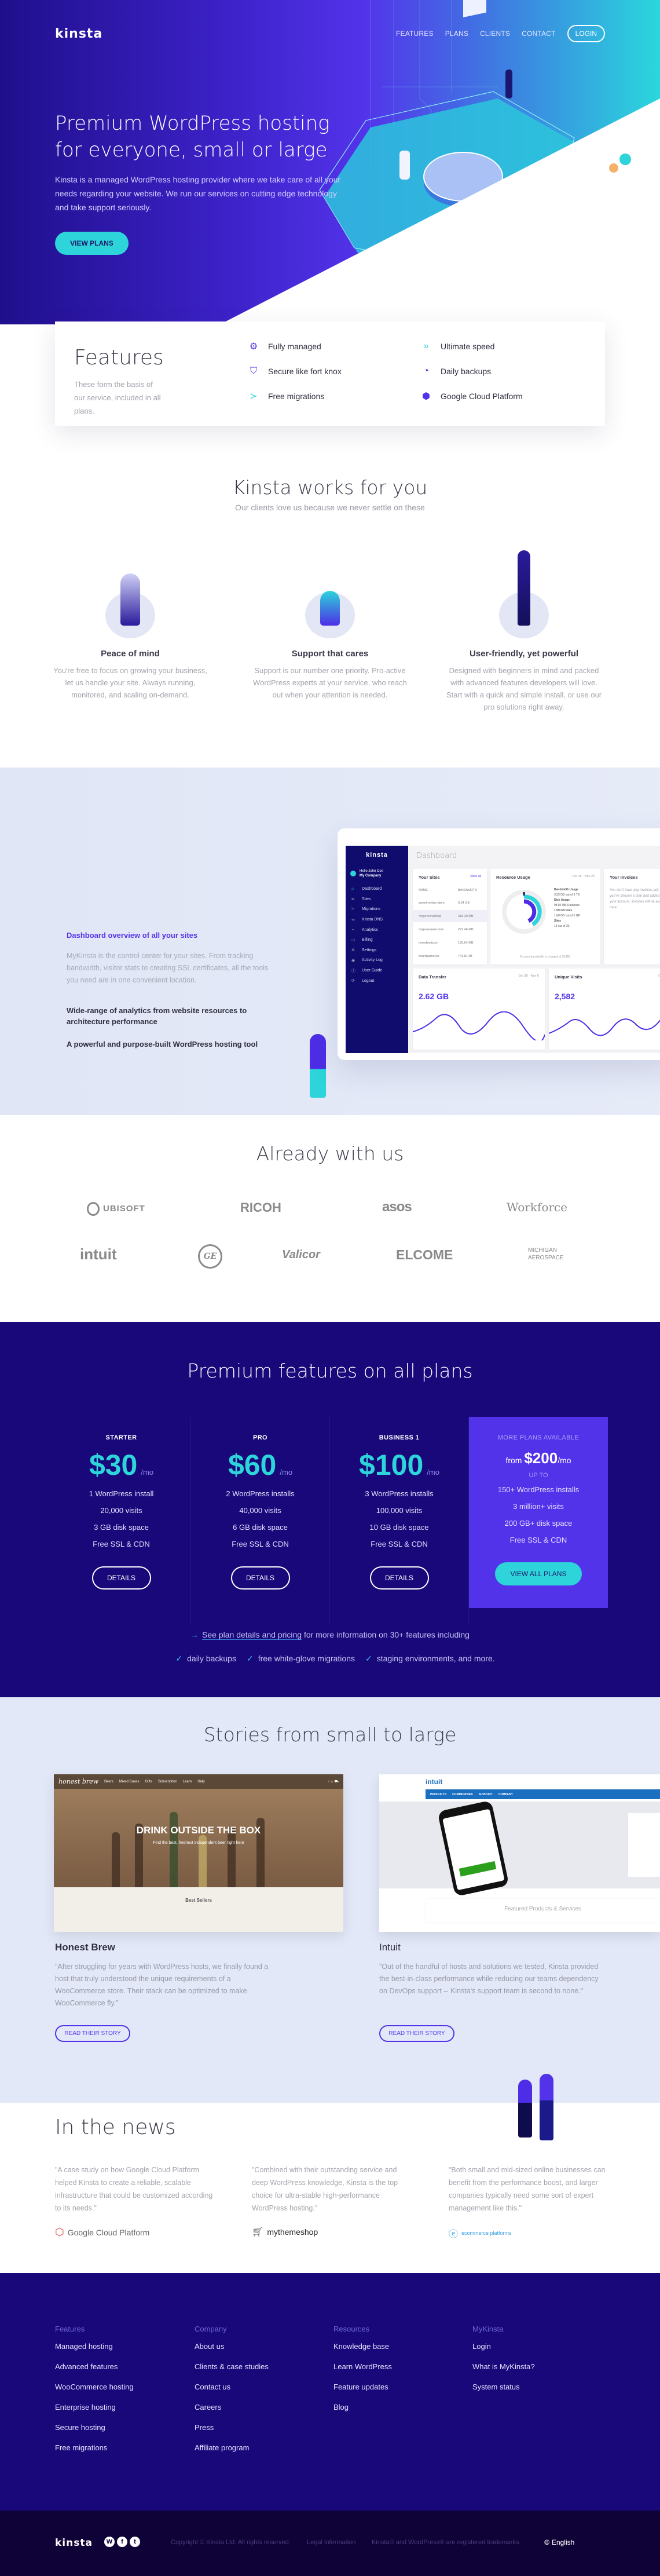 The image size is (660, 2576). I want to click on footer-link: About us, so click(232, 2352).